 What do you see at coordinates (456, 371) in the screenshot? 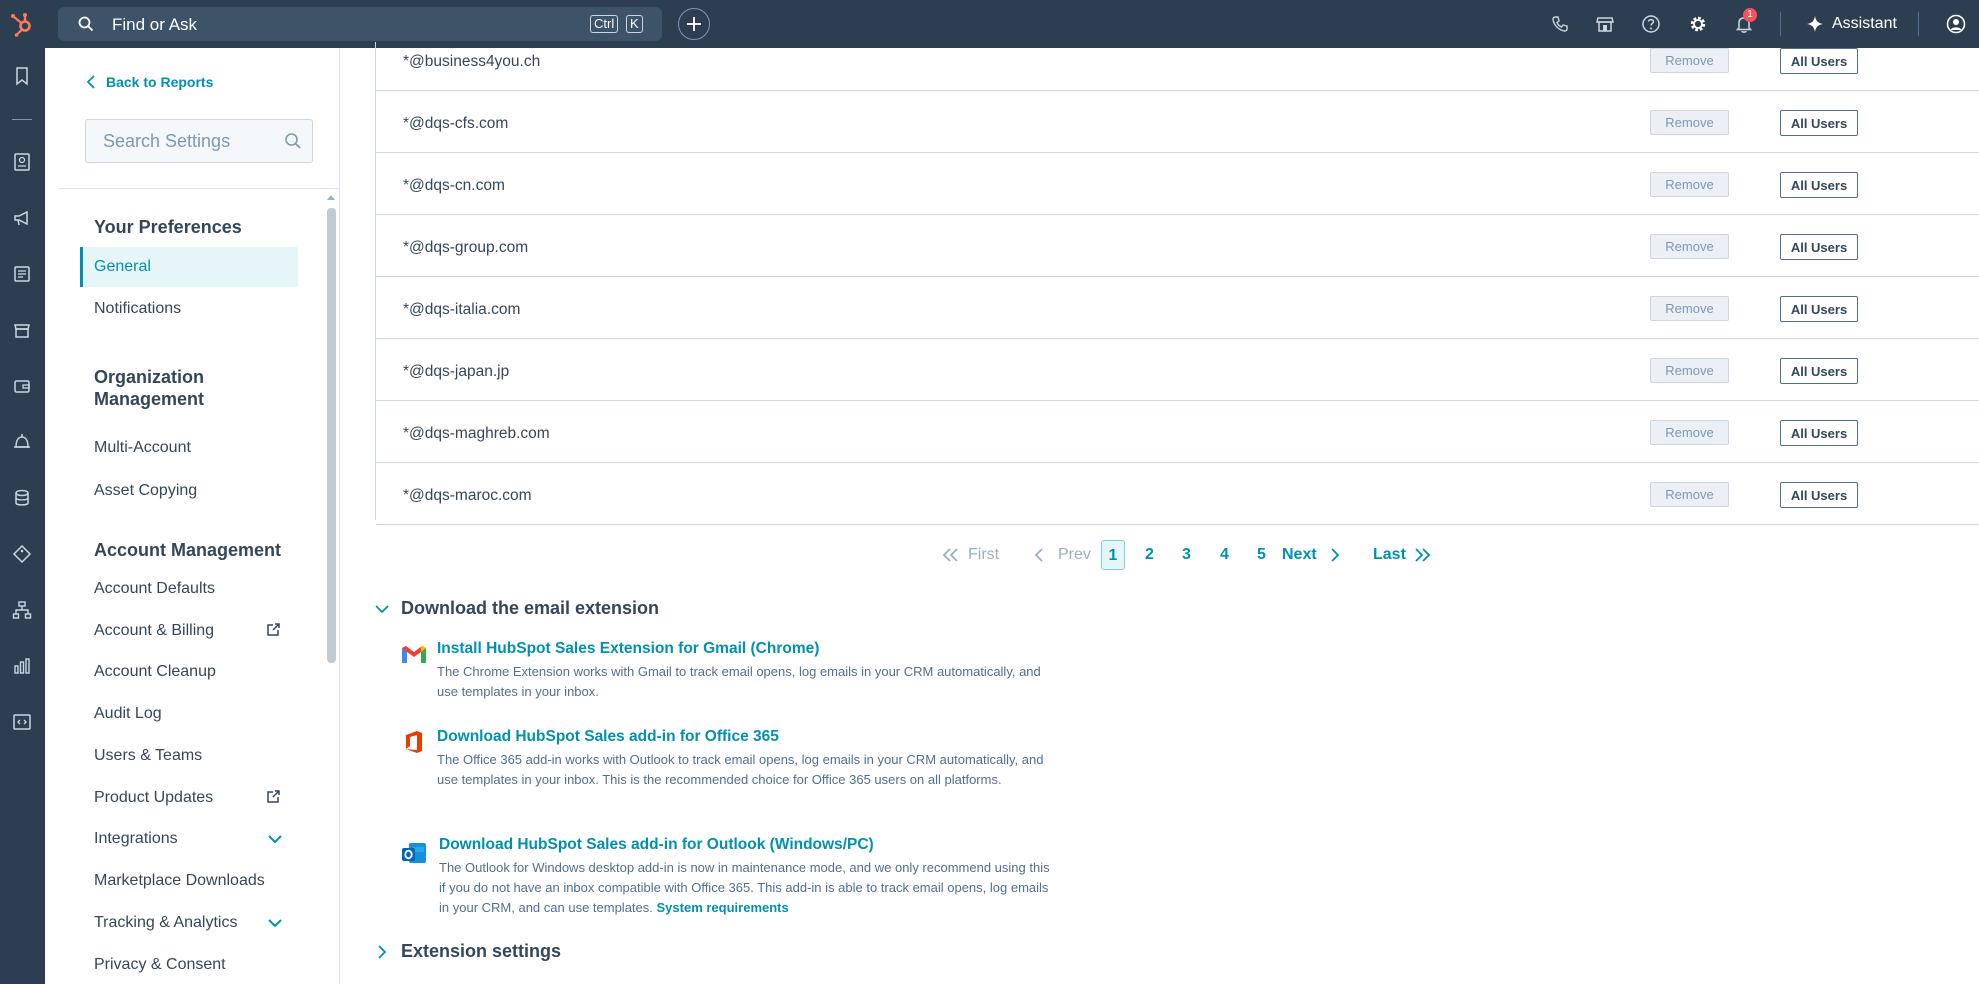
I see `domain-cell: *@dqs-japan.jp` at bounding box center [456, 371].